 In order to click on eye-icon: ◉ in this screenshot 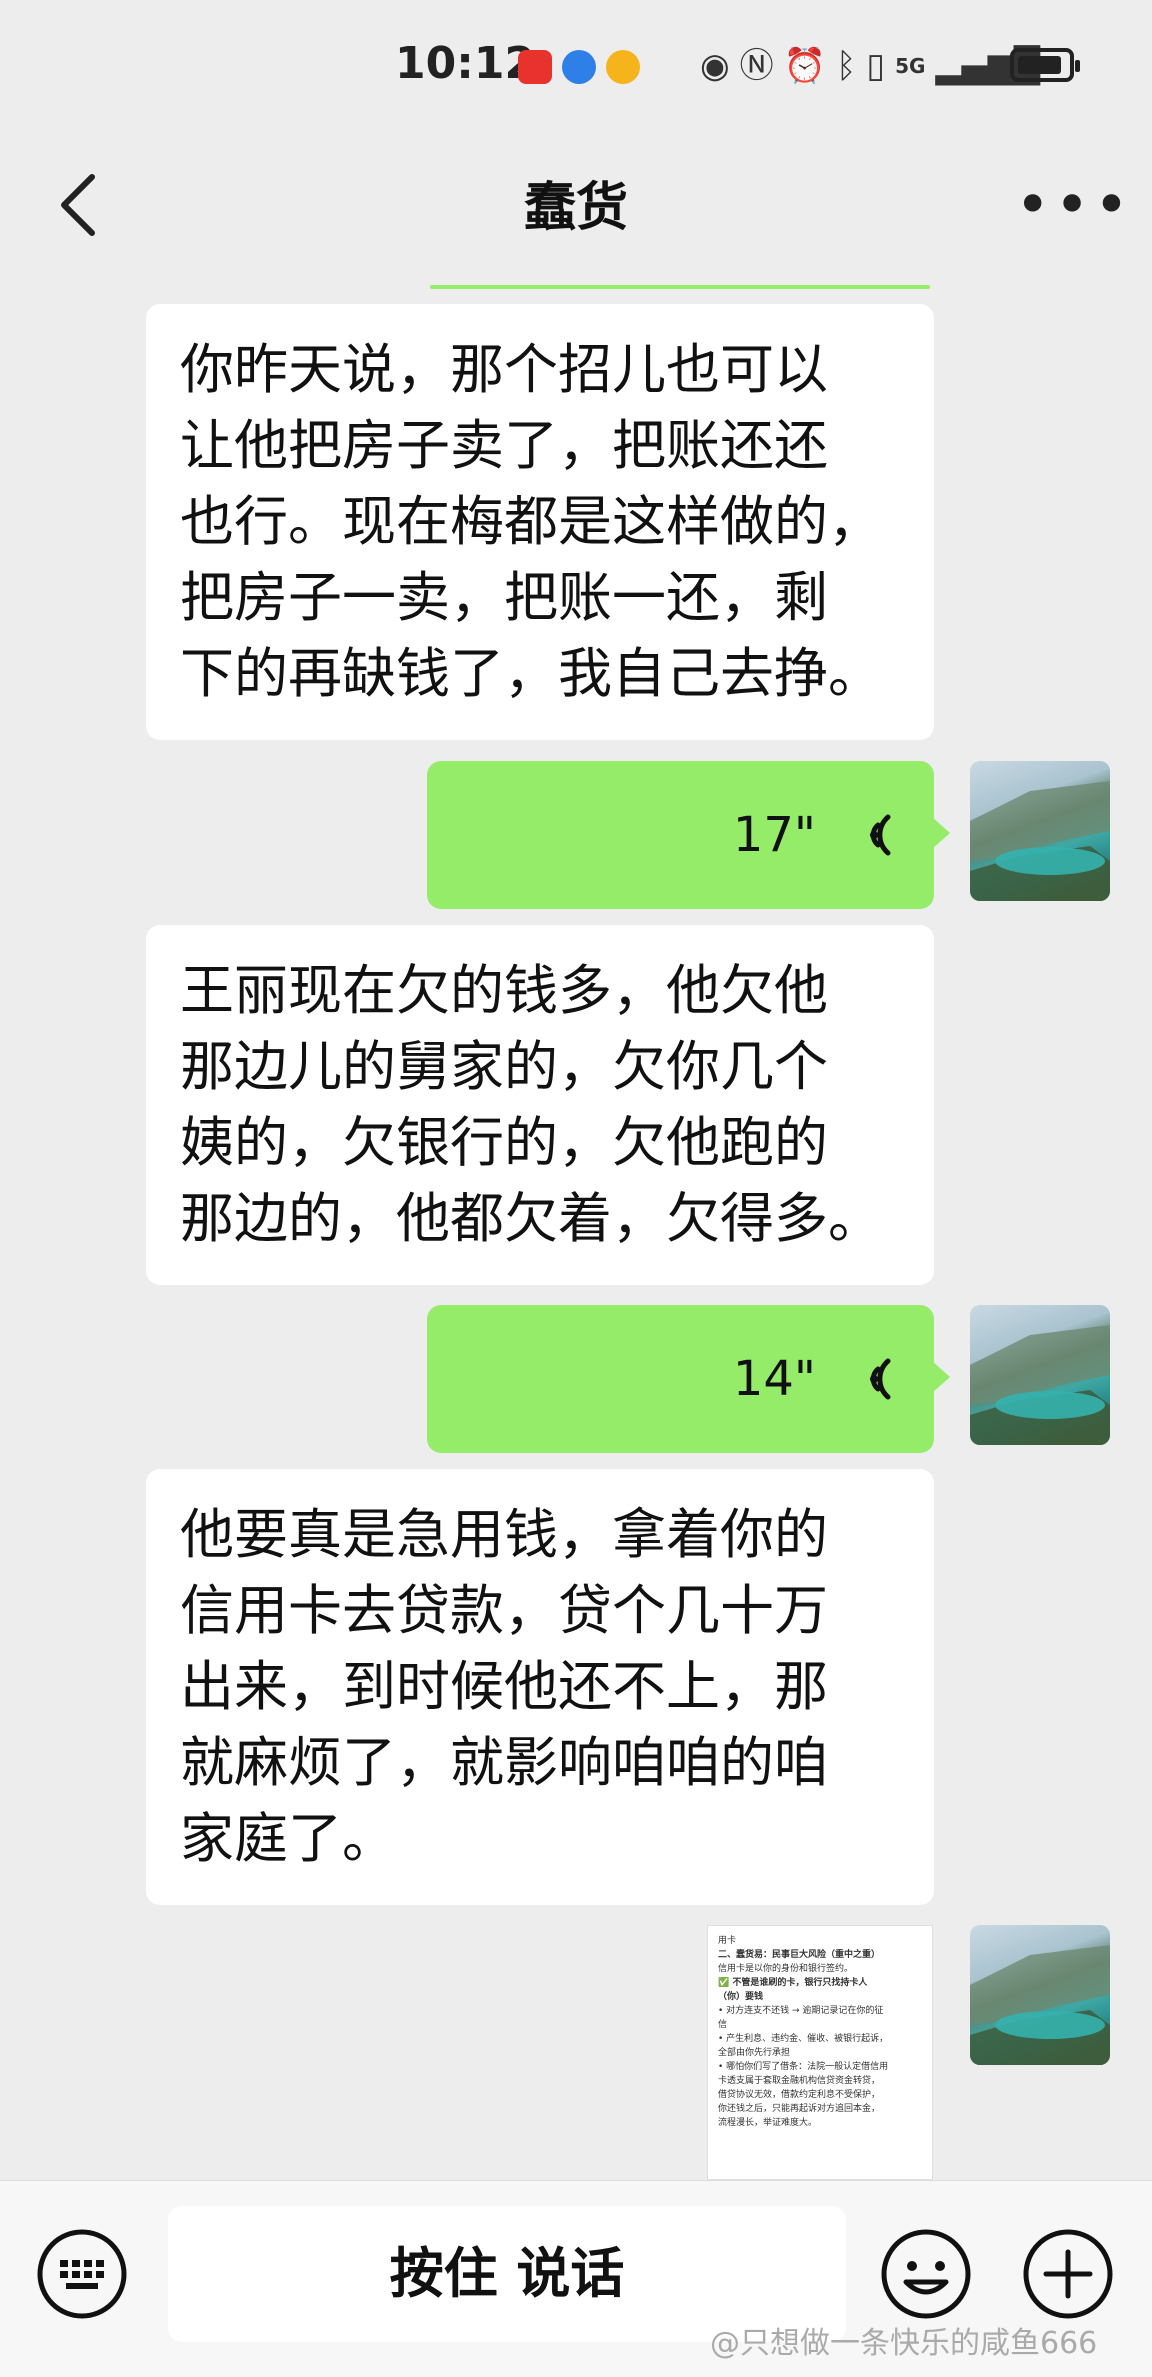, I will do `click(715, 66)`.